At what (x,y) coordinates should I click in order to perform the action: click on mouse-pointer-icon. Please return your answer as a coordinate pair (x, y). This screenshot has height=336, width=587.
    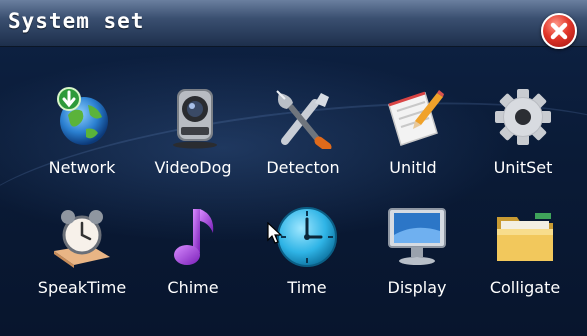
    Looking at the image, I should click on (275, 233).